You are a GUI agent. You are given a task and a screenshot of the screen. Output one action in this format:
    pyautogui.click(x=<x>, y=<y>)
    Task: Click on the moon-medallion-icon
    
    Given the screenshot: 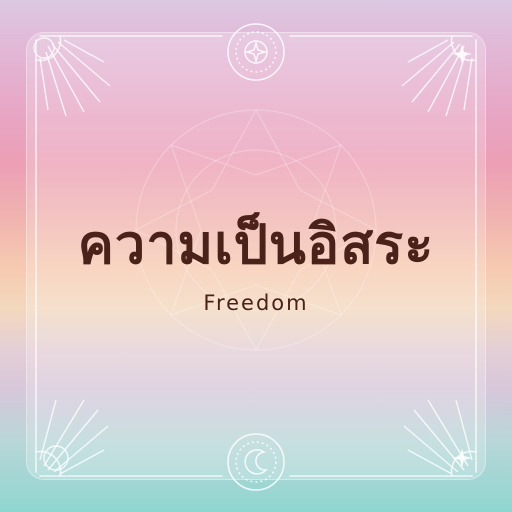 What is the action you would take?
    pyautogui.click(x=256, y=462)
    